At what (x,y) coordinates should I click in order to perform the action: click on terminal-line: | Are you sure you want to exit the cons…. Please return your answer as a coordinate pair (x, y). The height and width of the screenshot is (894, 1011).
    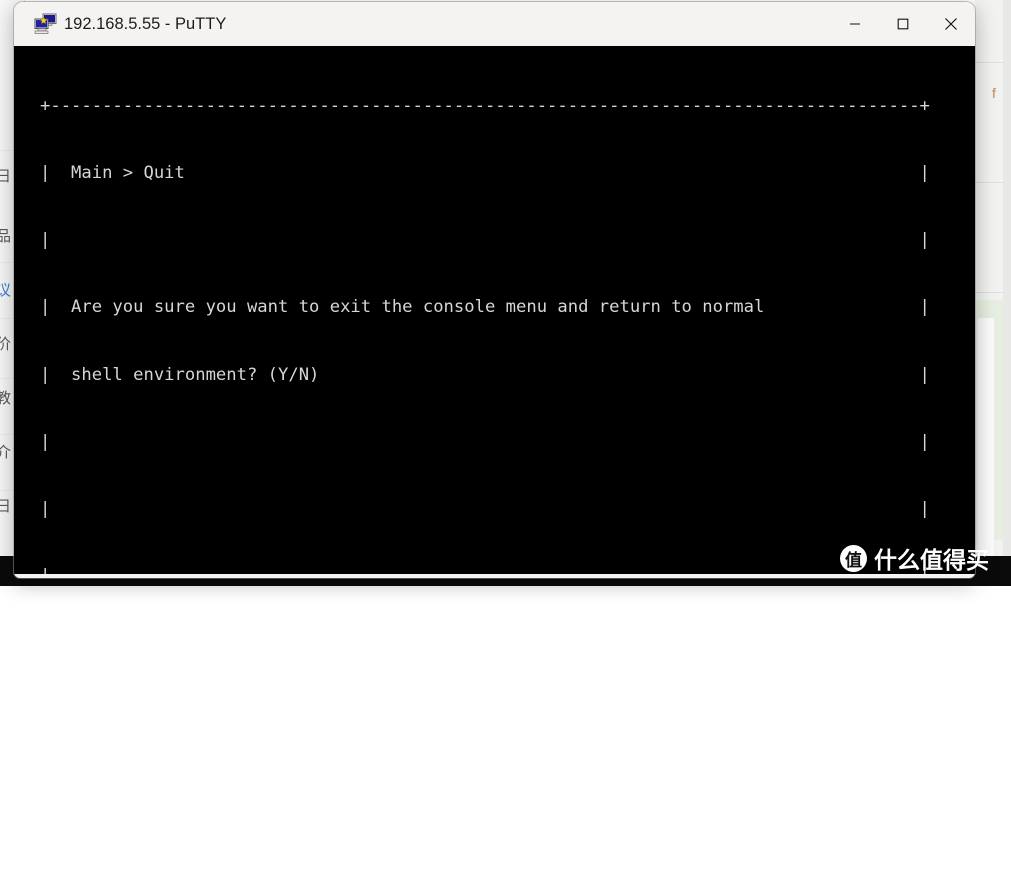
    Looking at the image, I should click on (485, 307).